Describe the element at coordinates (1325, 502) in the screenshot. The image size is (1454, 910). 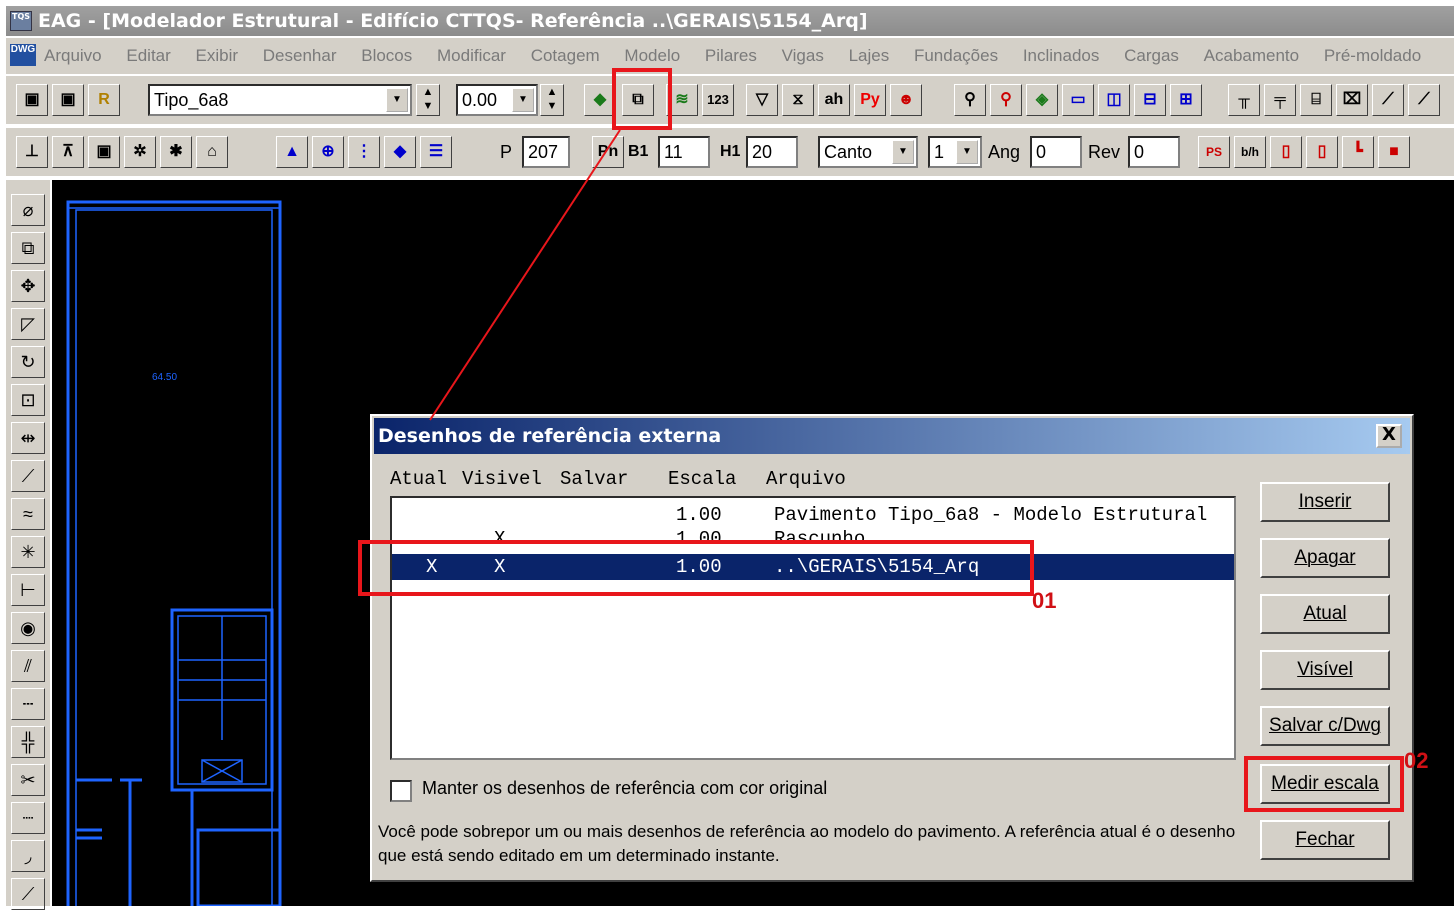
I see `insert-button: Inserir` at that location.